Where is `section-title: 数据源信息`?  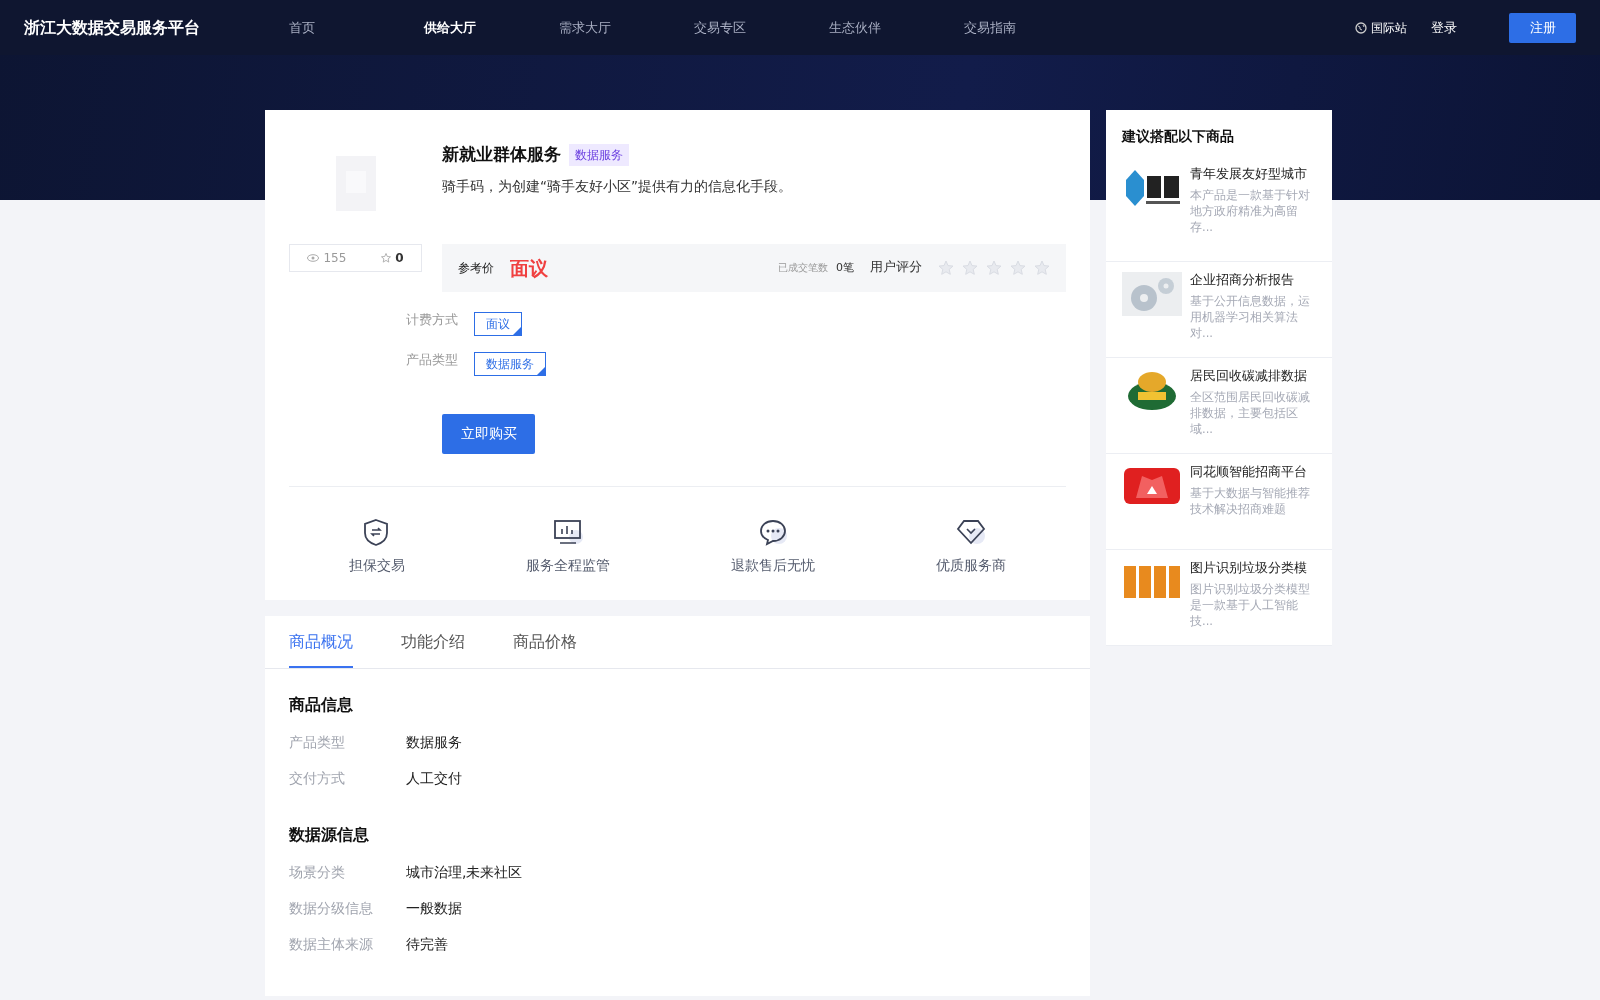 section-title: 数据源信息 is located at coordinates (329, 834).